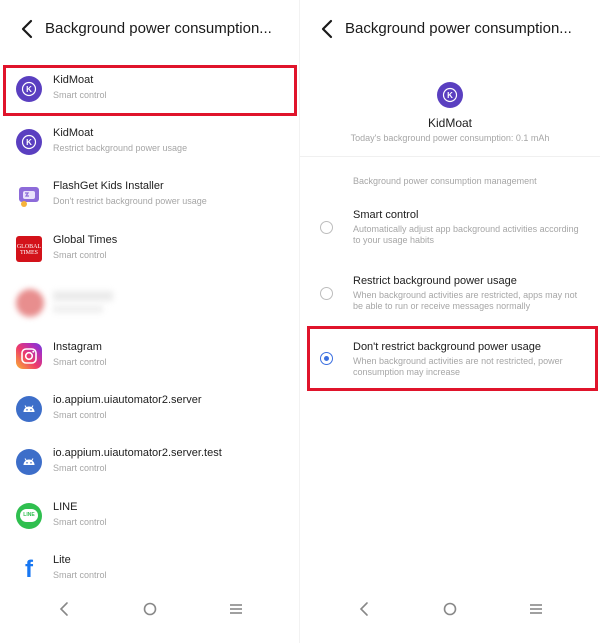 This screenshot has height=643, width=600. What do you see at coordinates (77, 347) in the screenshot?
I see `app-name: Instagram` at bounding box center [77, 347].